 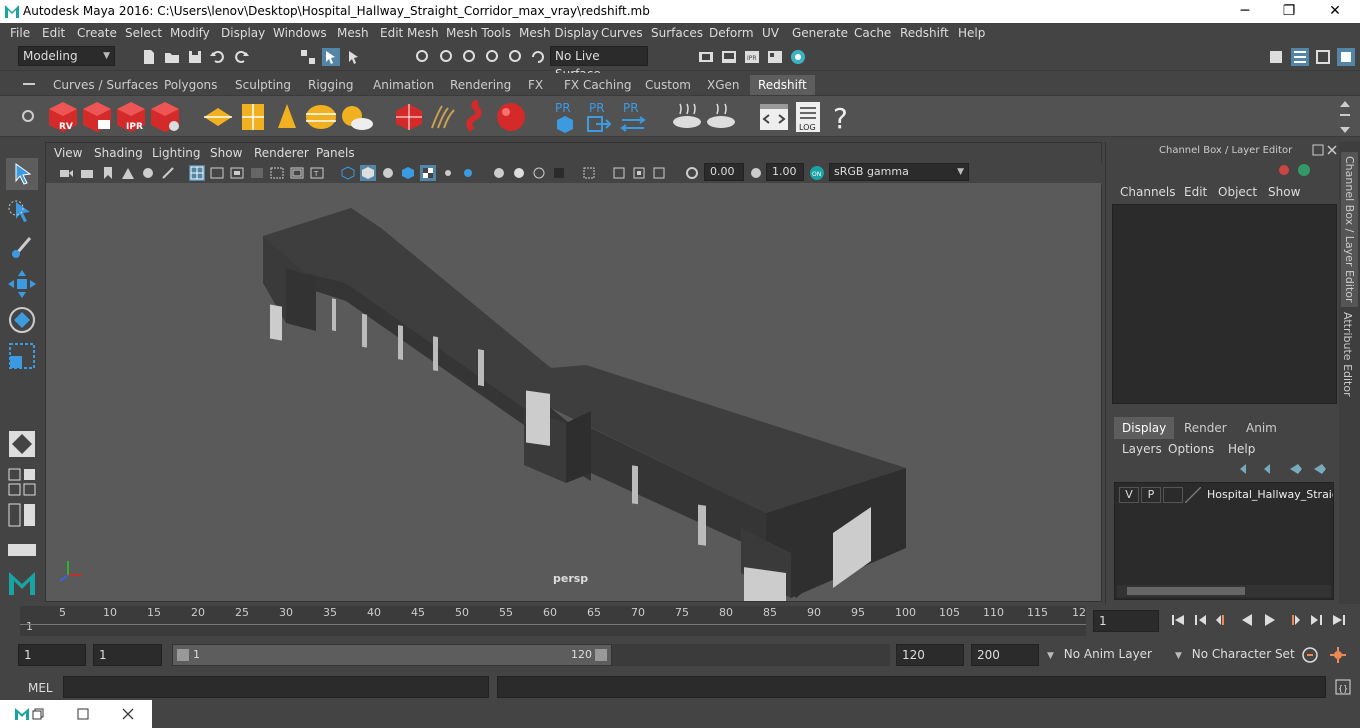 What do you see at coordinates (1205, 428) in the screenshot?
I see `tab-render: Render` at bounding box center [1205, 428].